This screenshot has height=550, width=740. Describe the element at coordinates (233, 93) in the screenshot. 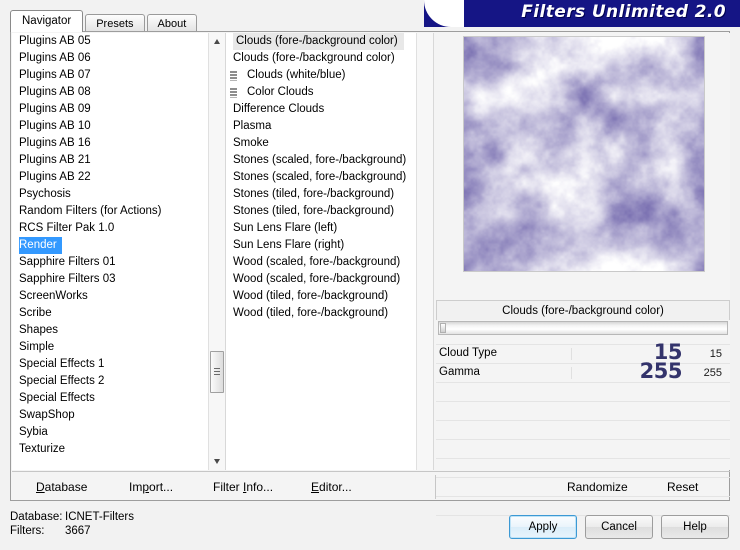

I see `filter-preset-icon` at that location.